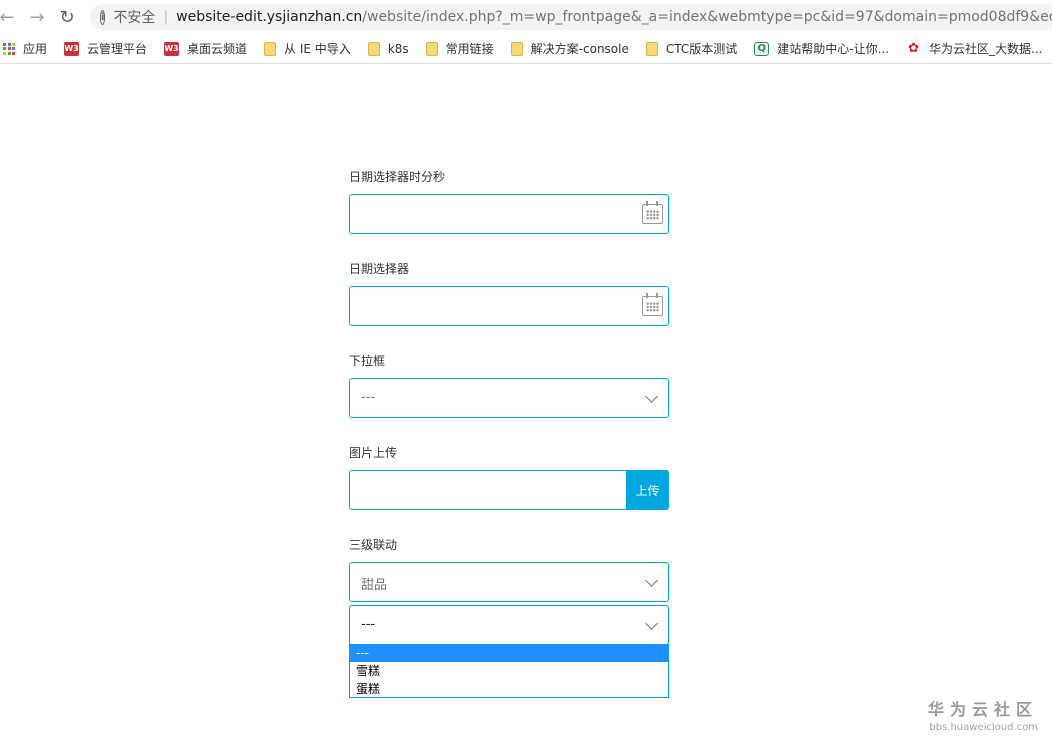 Image resolution: width=1052 pixels, height=738 pixels. What do you see at coordinates (103, 17) in the screenshot?
I see `info-icon: i` at bounding box center [103, 17].